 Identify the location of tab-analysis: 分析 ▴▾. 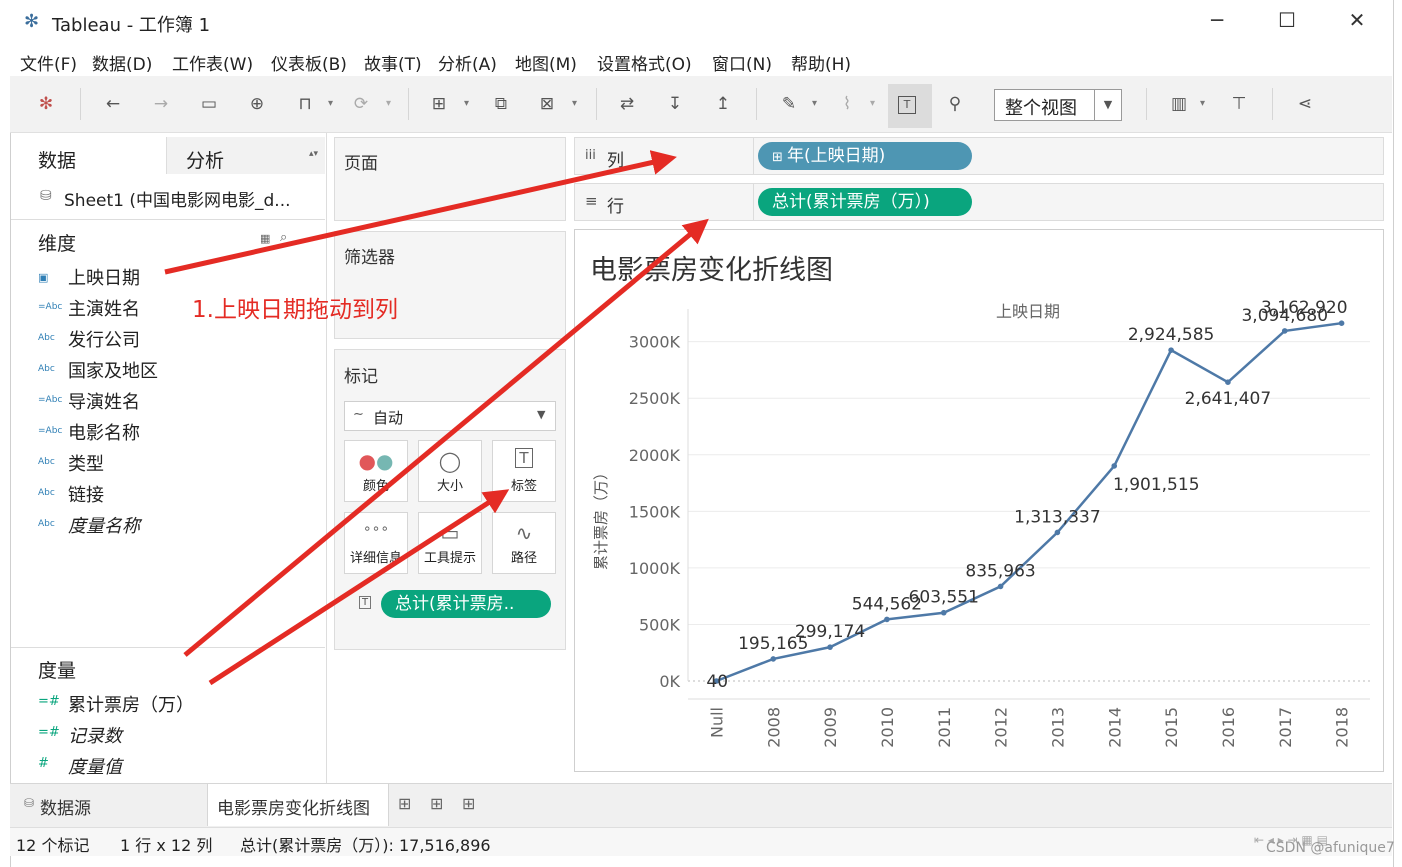
(245, 155).